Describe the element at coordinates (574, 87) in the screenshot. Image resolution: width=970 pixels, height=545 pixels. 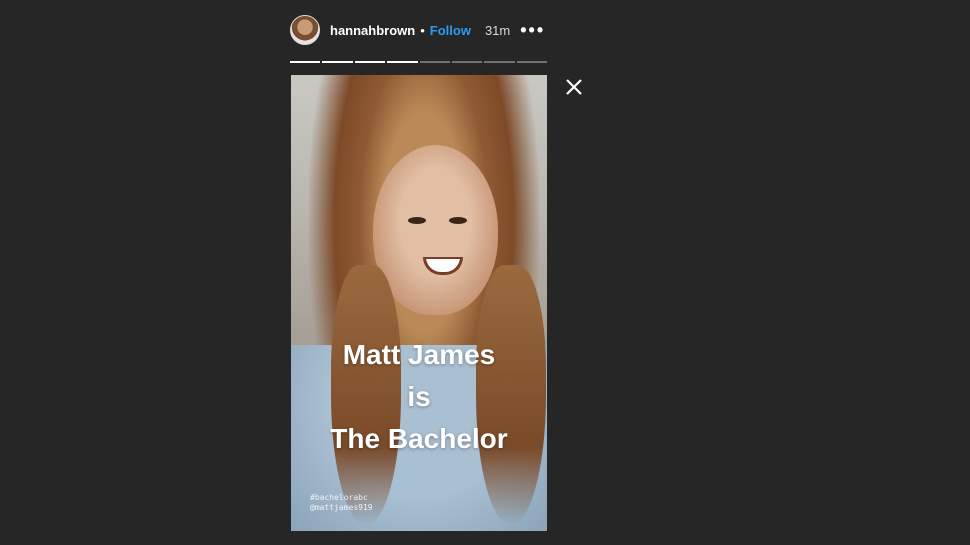
I see `close-icon` at that location.